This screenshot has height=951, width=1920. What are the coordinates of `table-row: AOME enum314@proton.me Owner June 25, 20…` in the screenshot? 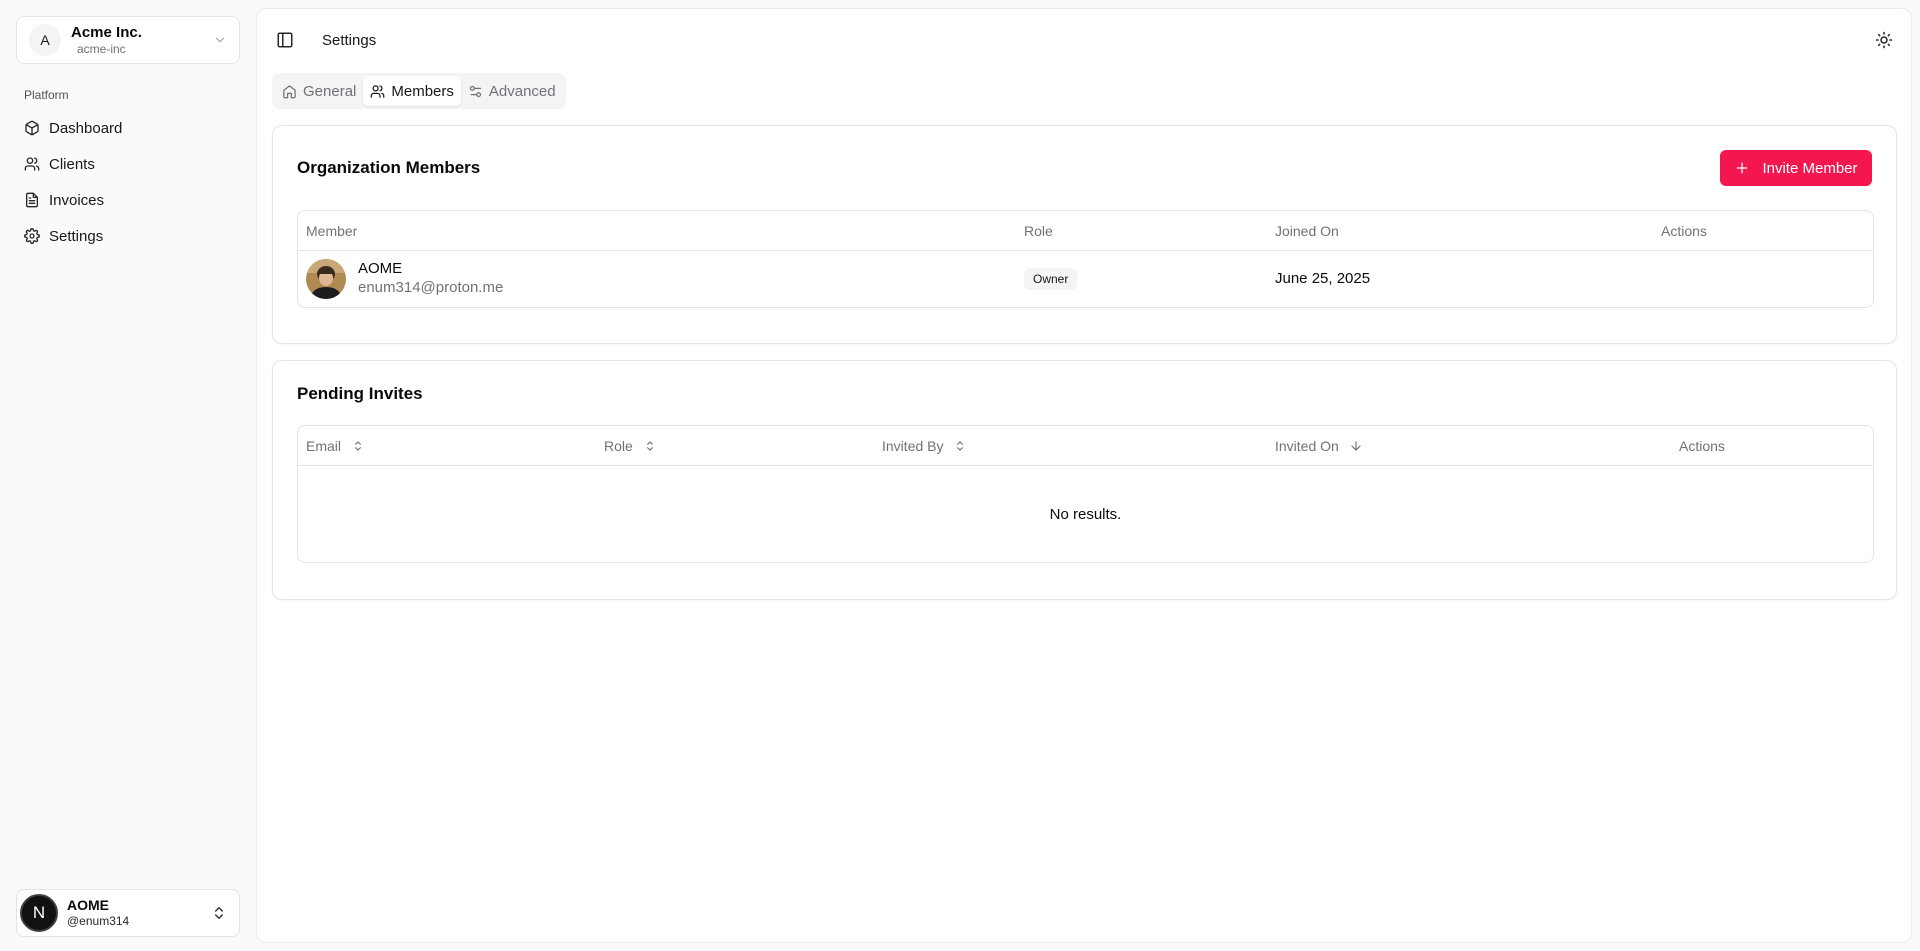 It's located at (1085, 279).